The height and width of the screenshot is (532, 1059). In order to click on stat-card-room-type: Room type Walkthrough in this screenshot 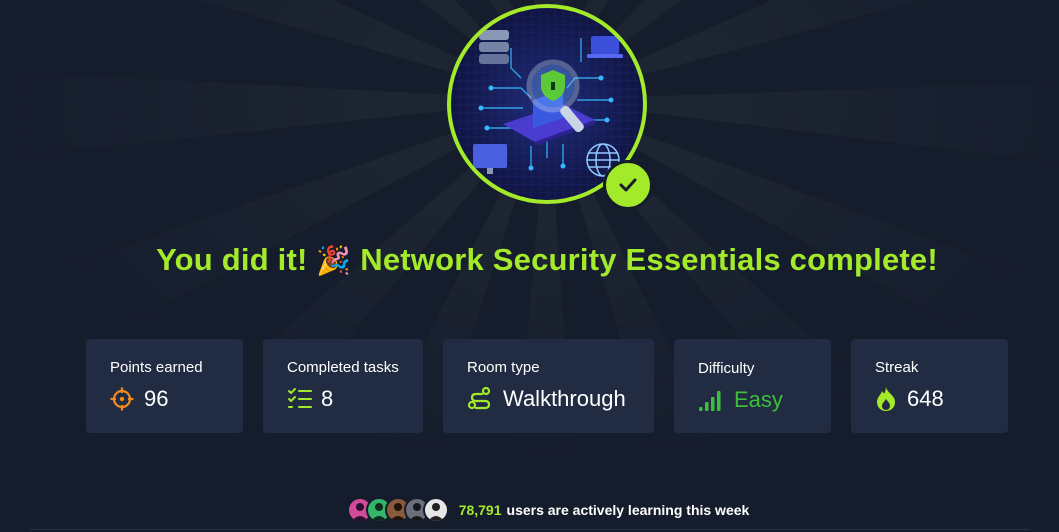, I will do `click(548, 386)`.